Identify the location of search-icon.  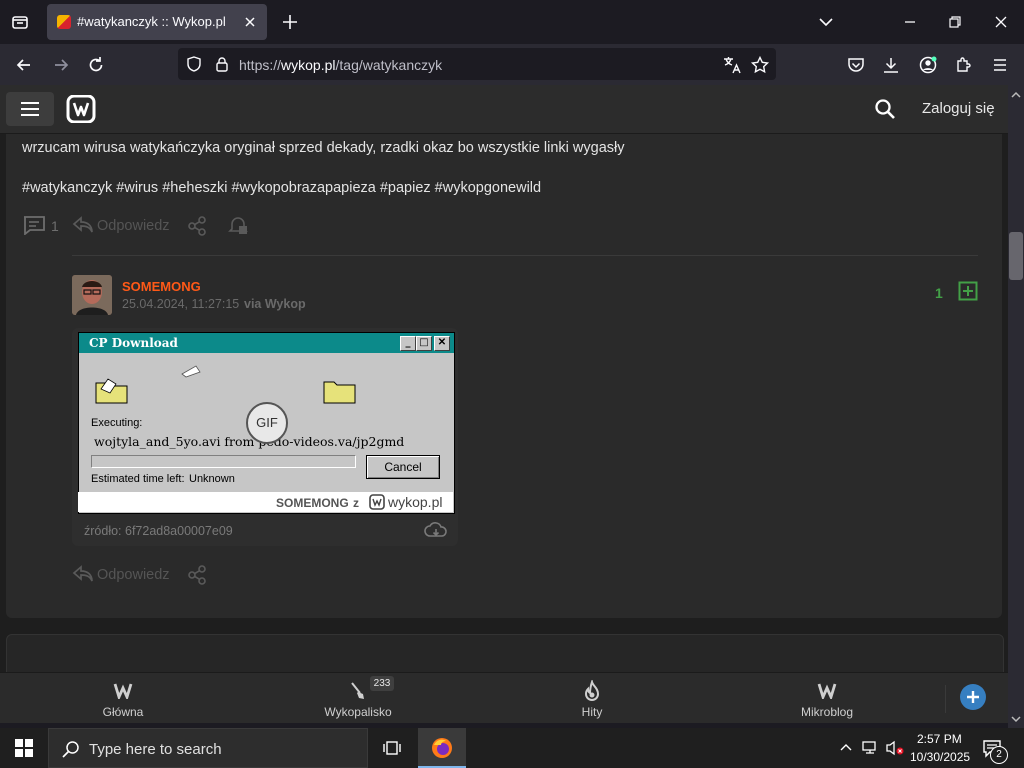
(885, 109).